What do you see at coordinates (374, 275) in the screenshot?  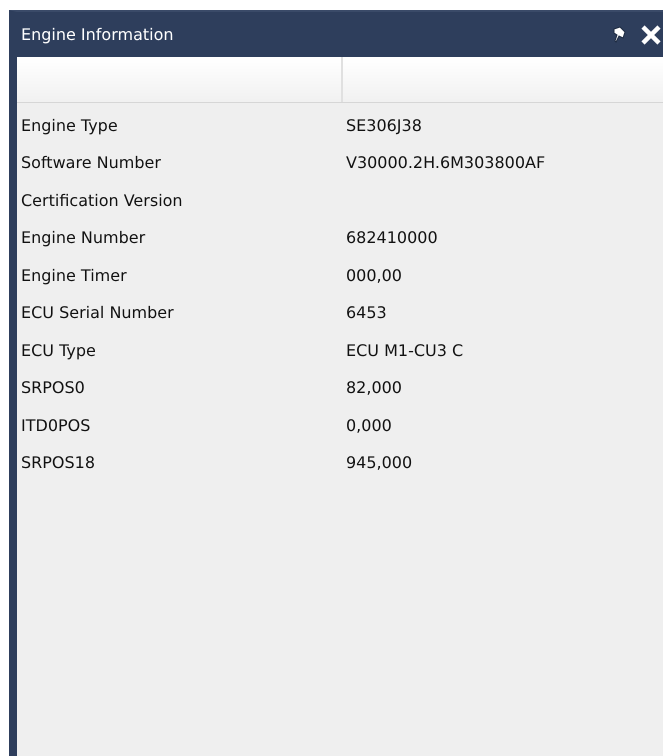 I see `property-value: 000,00` at bounding box center [374, 275].